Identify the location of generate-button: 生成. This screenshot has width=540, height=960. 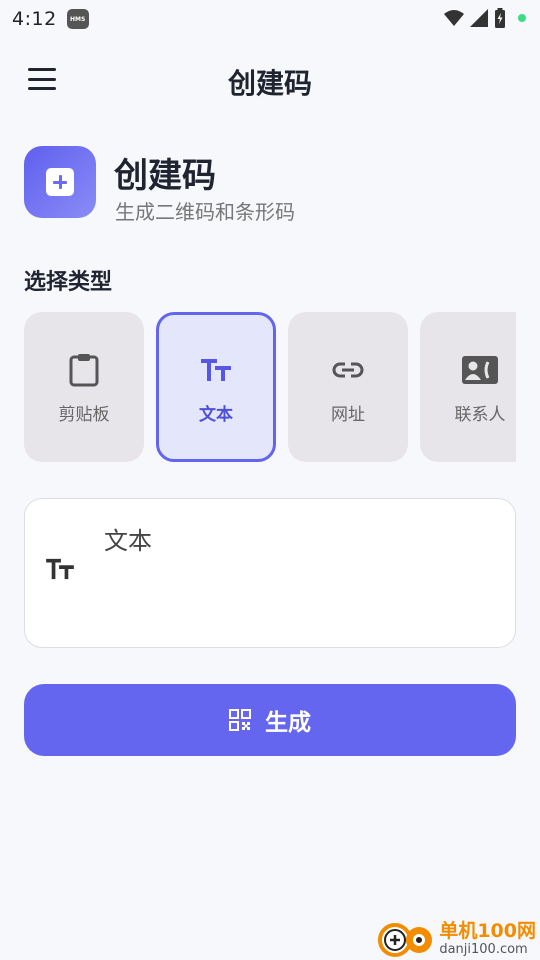
(270, 720).